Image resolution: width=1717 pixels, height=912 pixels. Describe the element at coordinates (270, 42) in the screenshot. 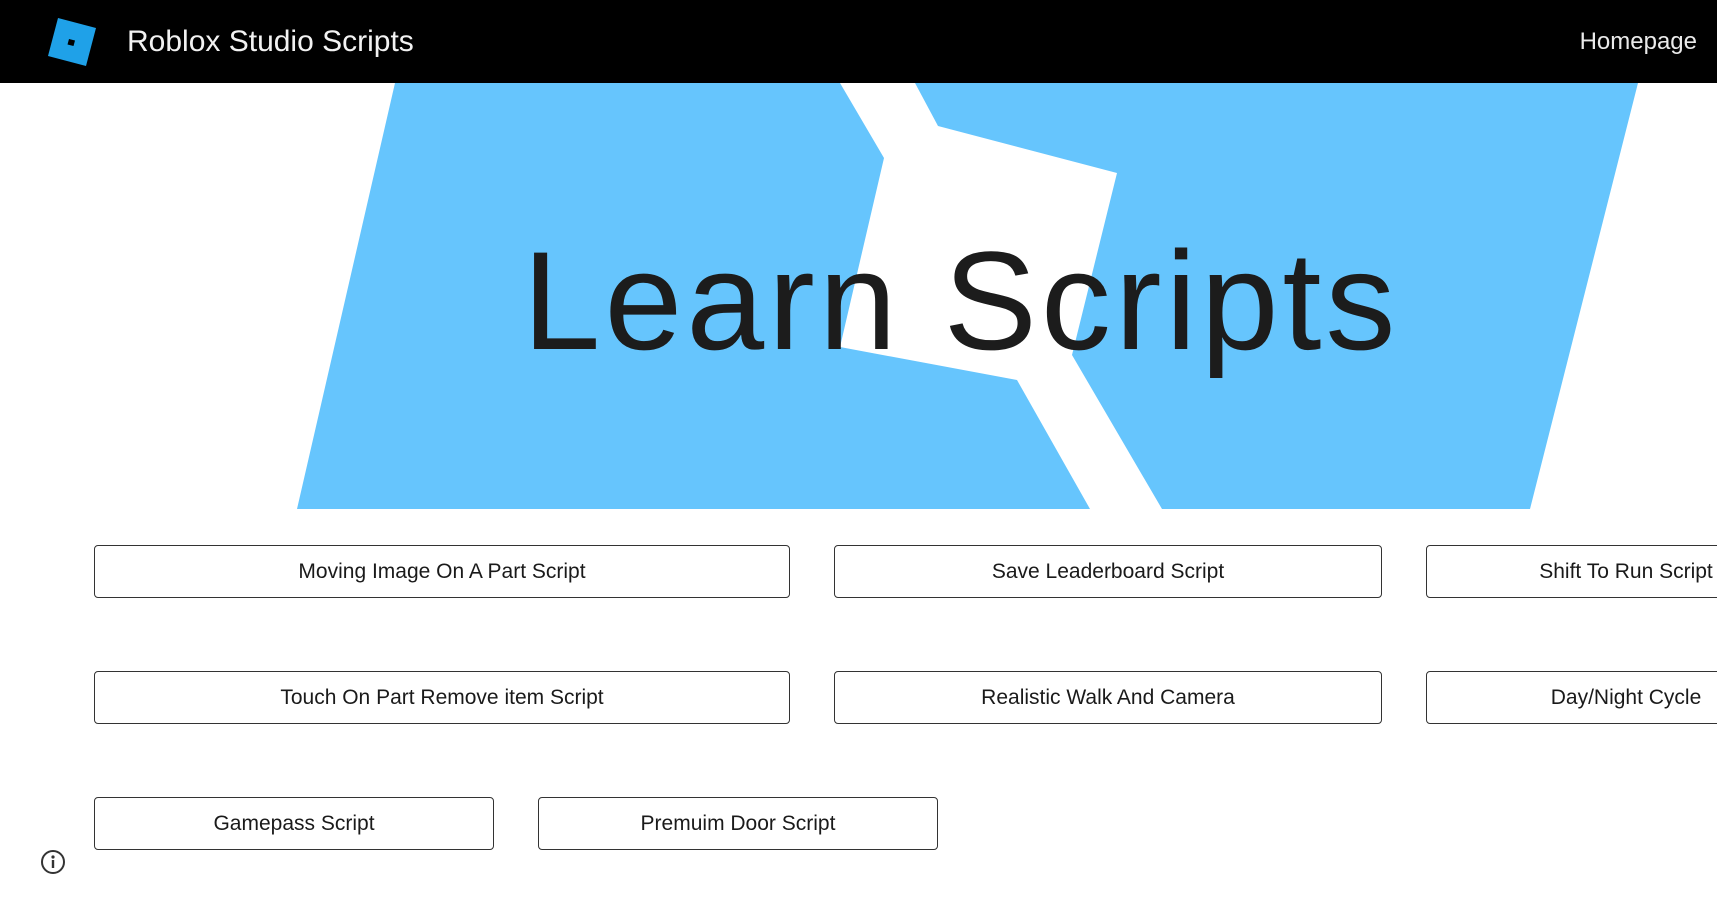

I see `site-title: Roblox Studio Scripts` at that location.